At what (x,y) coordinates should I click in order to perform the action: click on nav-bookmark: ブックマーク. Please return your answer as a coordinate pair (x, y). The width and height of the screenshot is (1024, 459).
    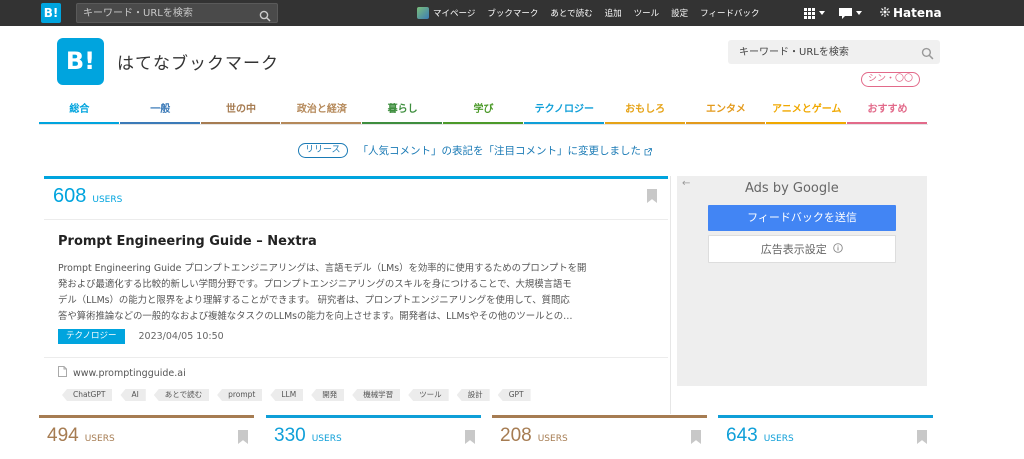
    Looking at the image, I should click on (512, 13).